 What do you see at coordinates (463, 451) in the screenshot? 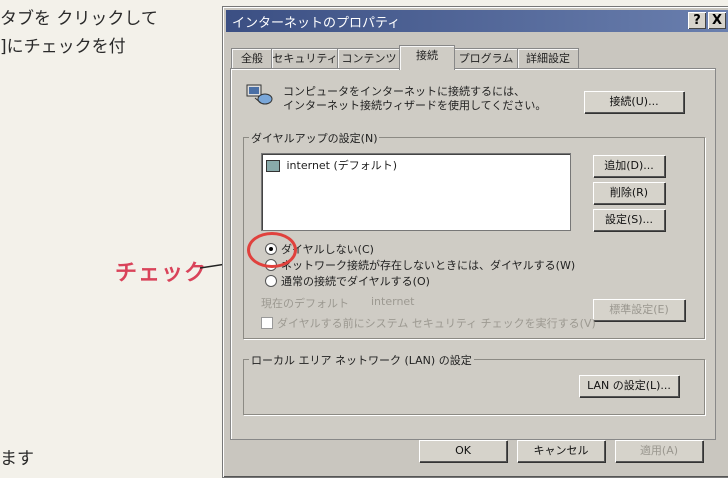
I see `ok-button: OK` at bounding box center [463, 451].